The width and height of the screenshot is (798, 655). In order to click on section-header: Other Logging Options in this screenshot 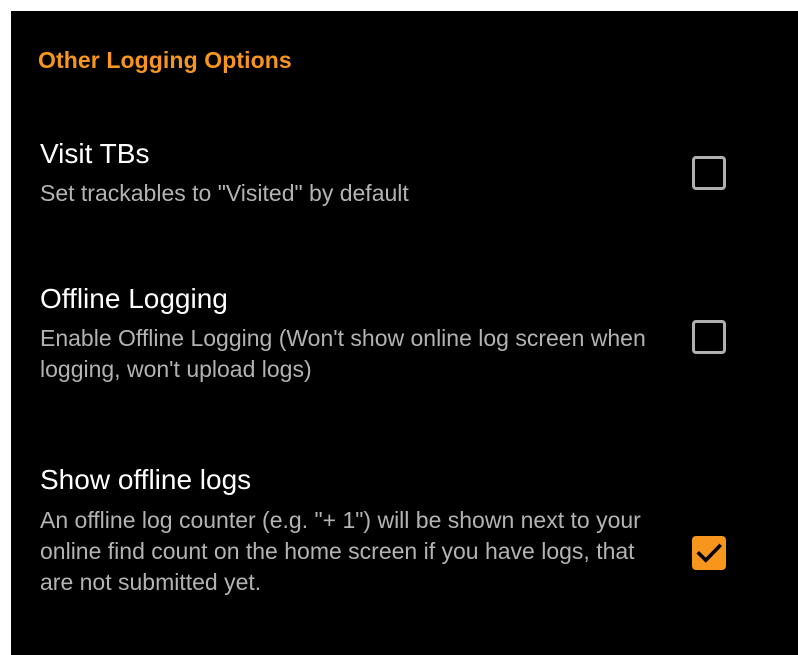, I will do `click(165, 60)`.